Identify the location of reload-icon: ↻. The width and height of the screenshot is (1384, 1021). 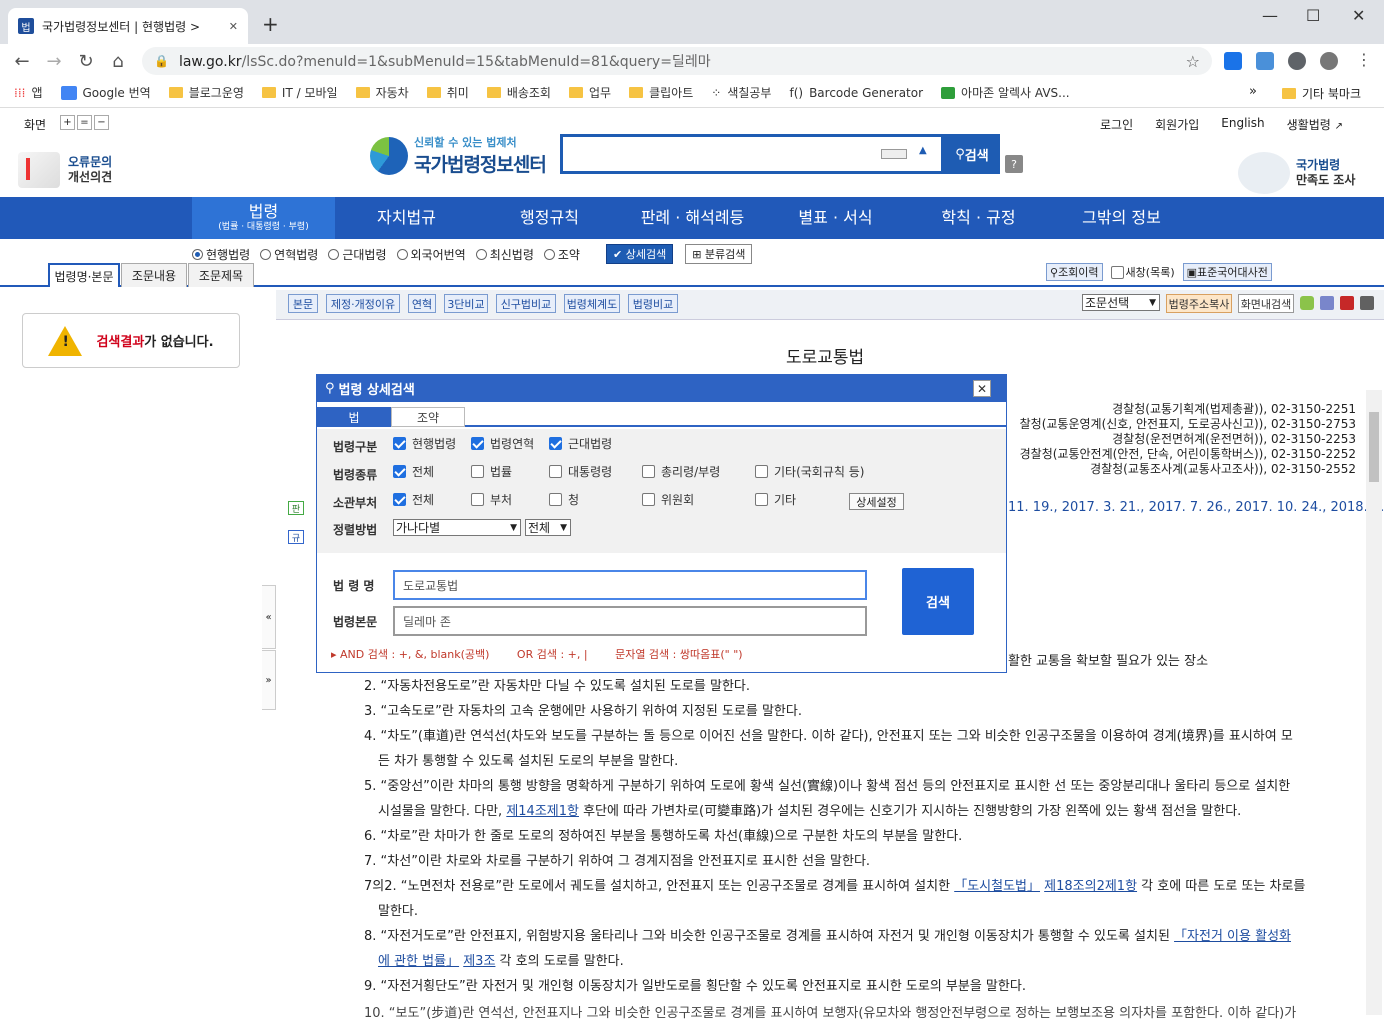
(86, 61).